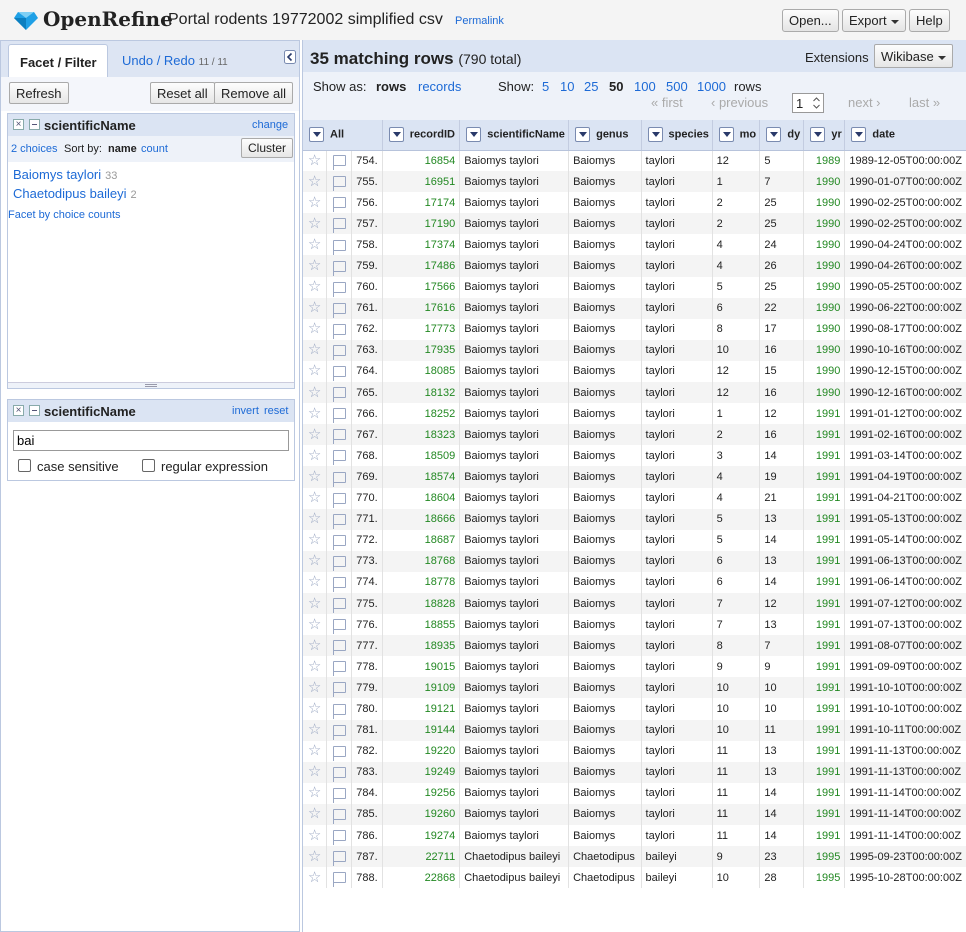  What do you see at coordinates (421, 519) in the screenshot?
I see `record-id-cell: 18666` at bounding box center [421, 519].